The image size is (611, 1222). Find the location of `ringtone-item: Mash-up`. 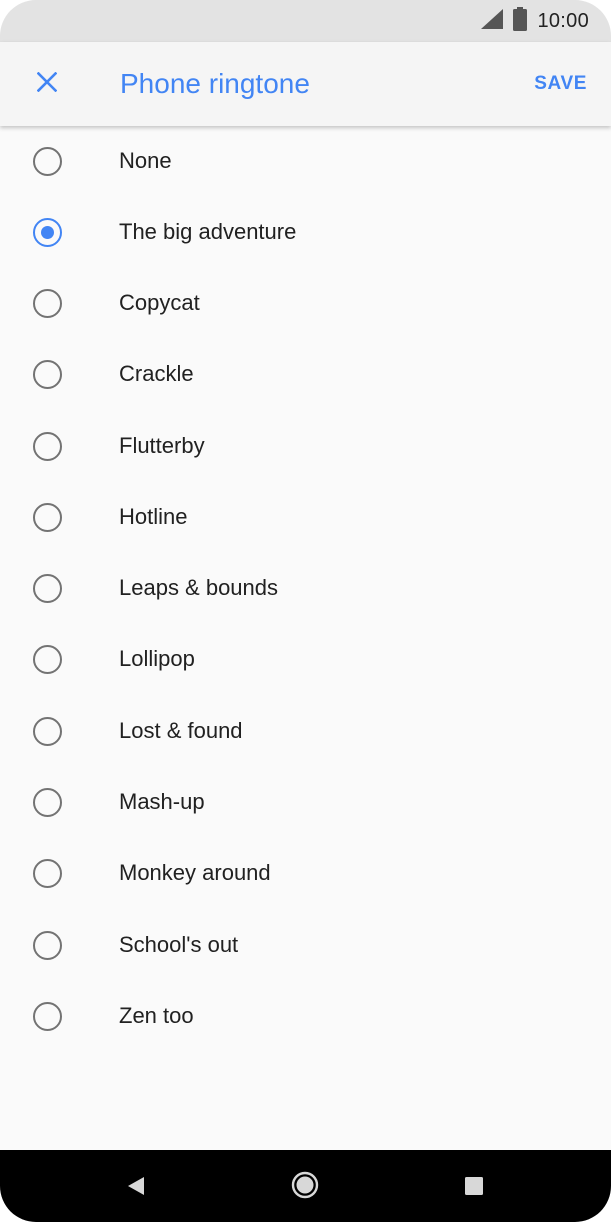

ringtone-item: Mash-up is located at coordinates (305, 802).